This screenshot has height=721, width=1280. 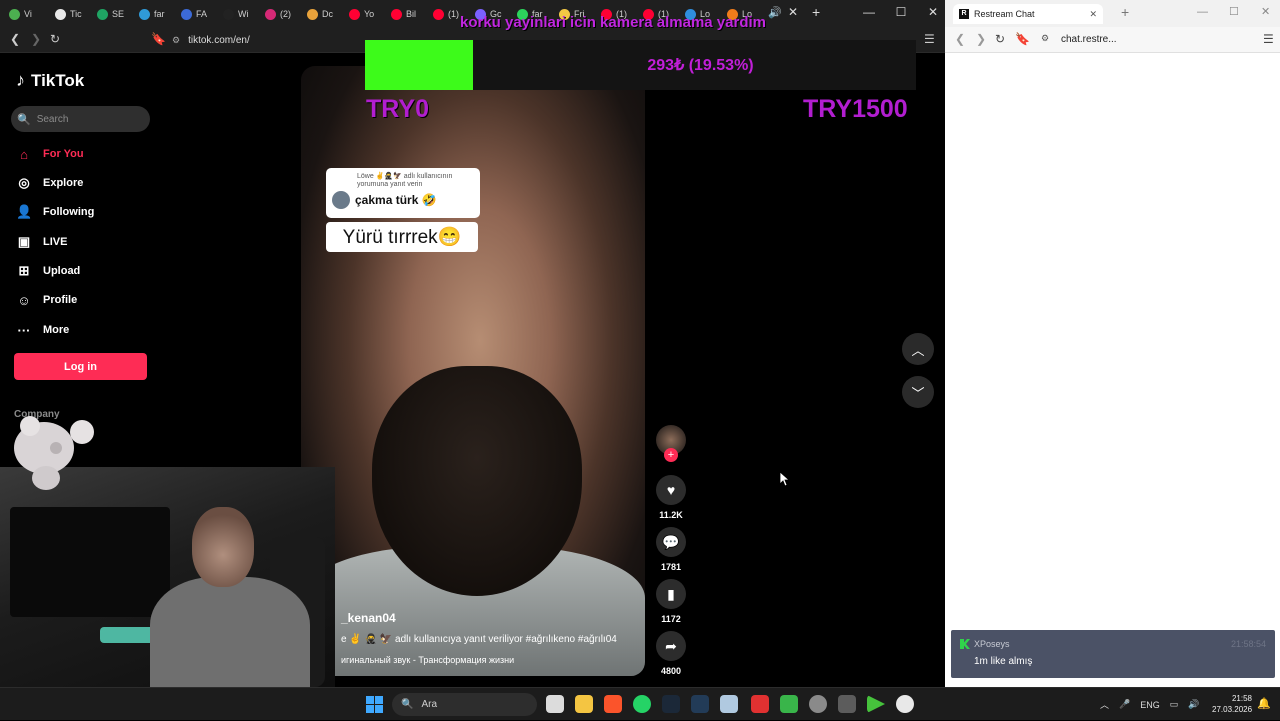 What do you see at coordinates (1112, 13) in the screenshot?
I see `right-tab-strip: R Restream Chat ✕ + — ☐ ✕` at bounding box center [1112, 13].